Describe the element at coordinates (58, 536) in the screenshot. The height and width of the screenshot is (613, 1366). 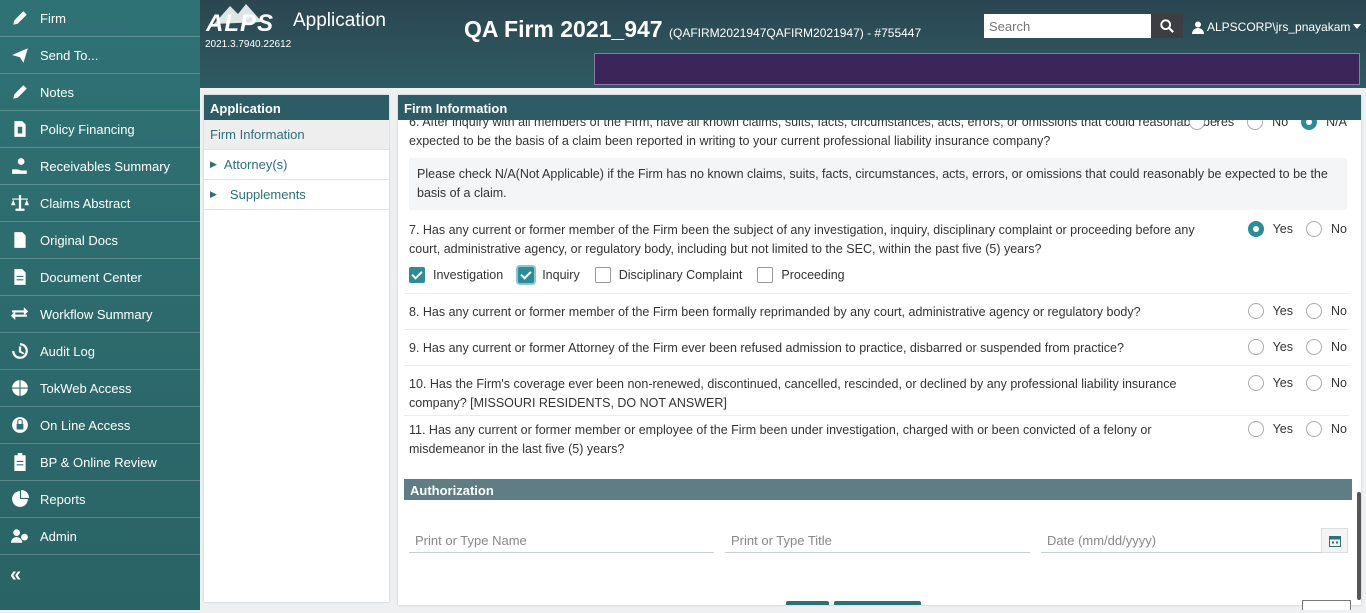
I see `sidebar-item-label: Admin` at that location.